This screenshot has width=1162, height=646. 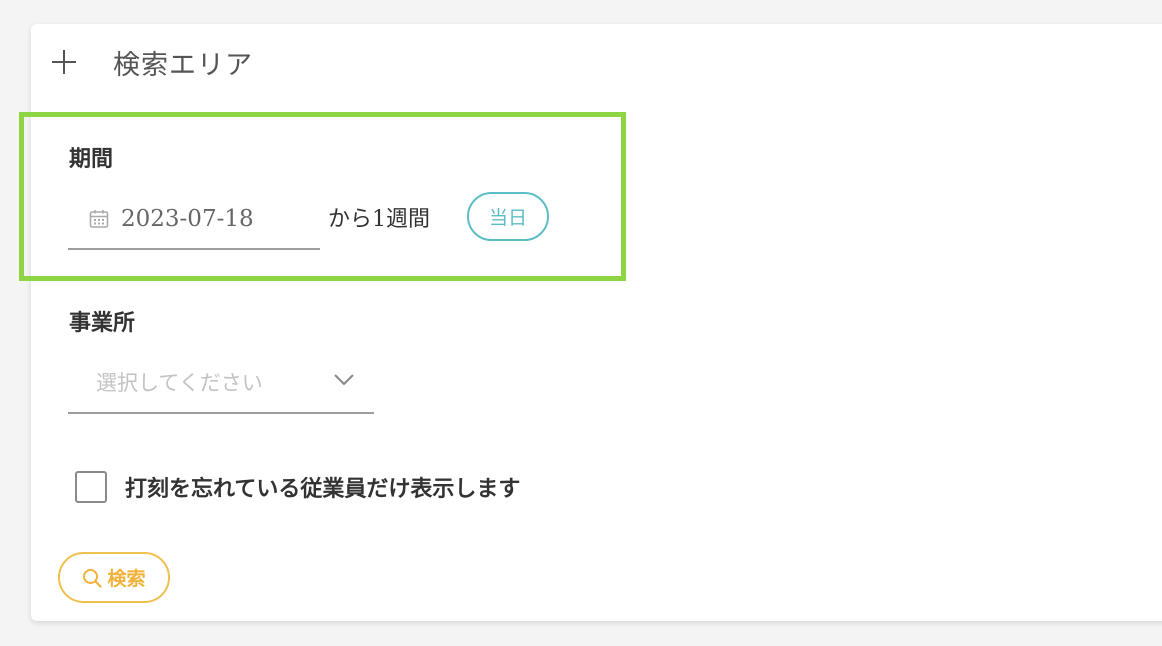 I want to click on search-button: 検索, so click(x=114, y=577).